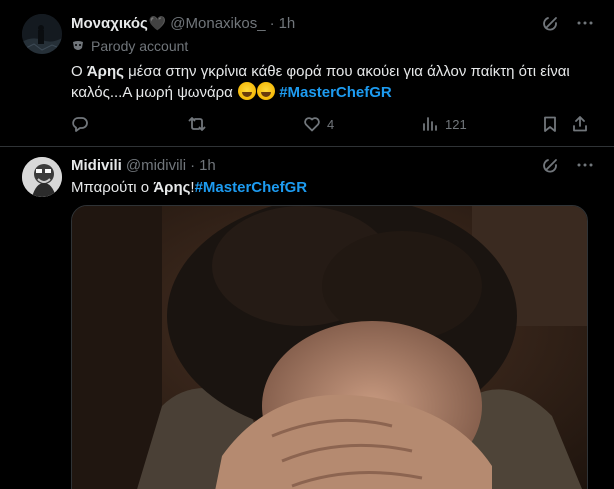 Image resolution: width=614 pixels, height=489 pixels. I want to click on author-name: Μοναχικός, so click(109, 23).